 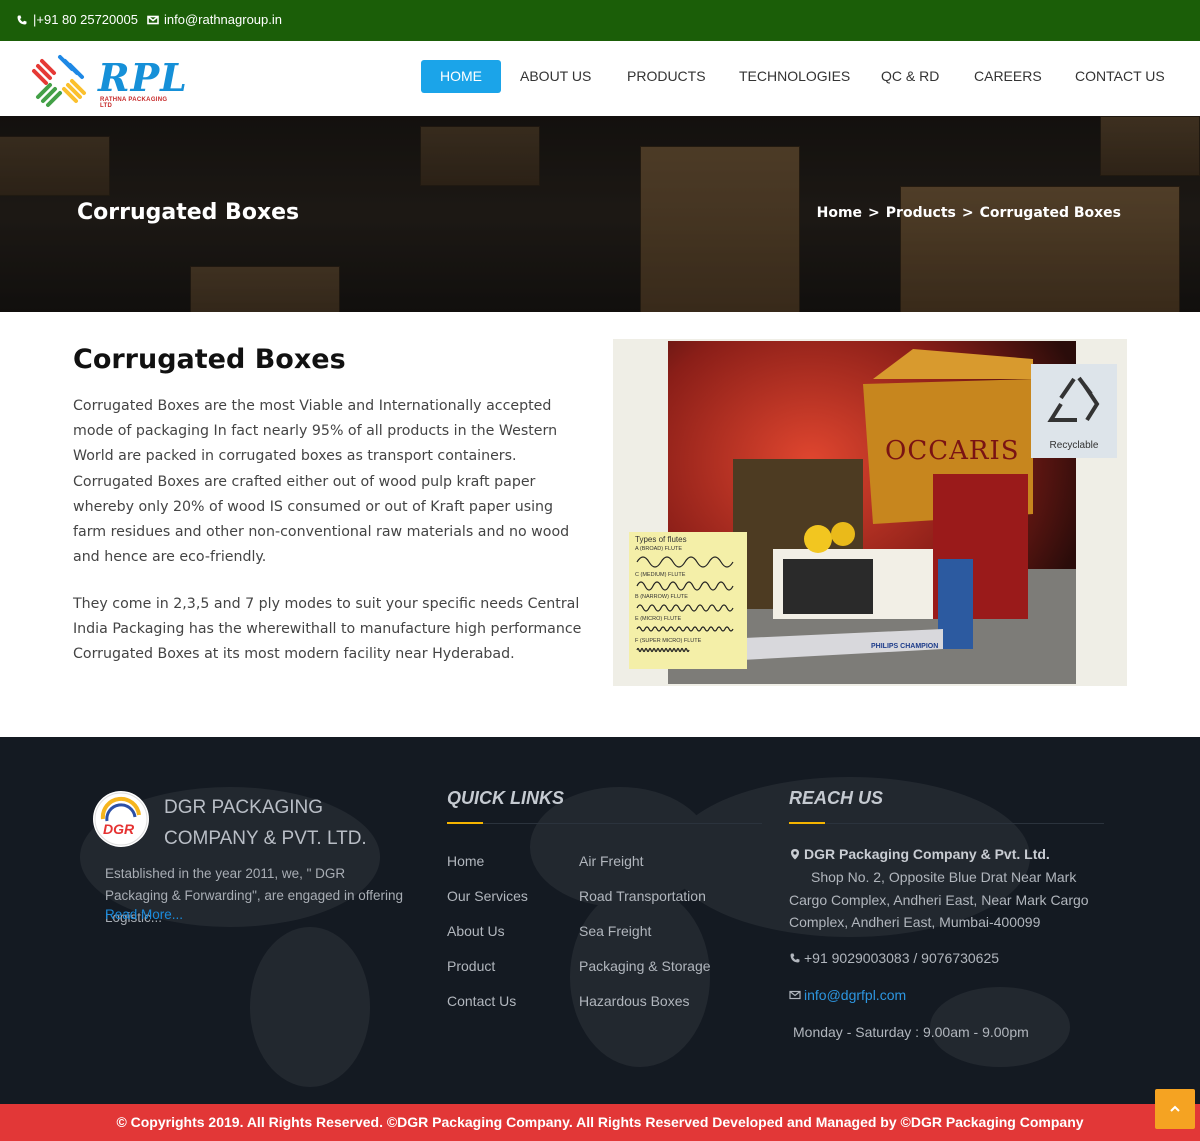 What do you see at coordinates (188, 212) in the screenshot?
I see `banner-title: Corrugated Boxes` at bounding box center [188, 212].